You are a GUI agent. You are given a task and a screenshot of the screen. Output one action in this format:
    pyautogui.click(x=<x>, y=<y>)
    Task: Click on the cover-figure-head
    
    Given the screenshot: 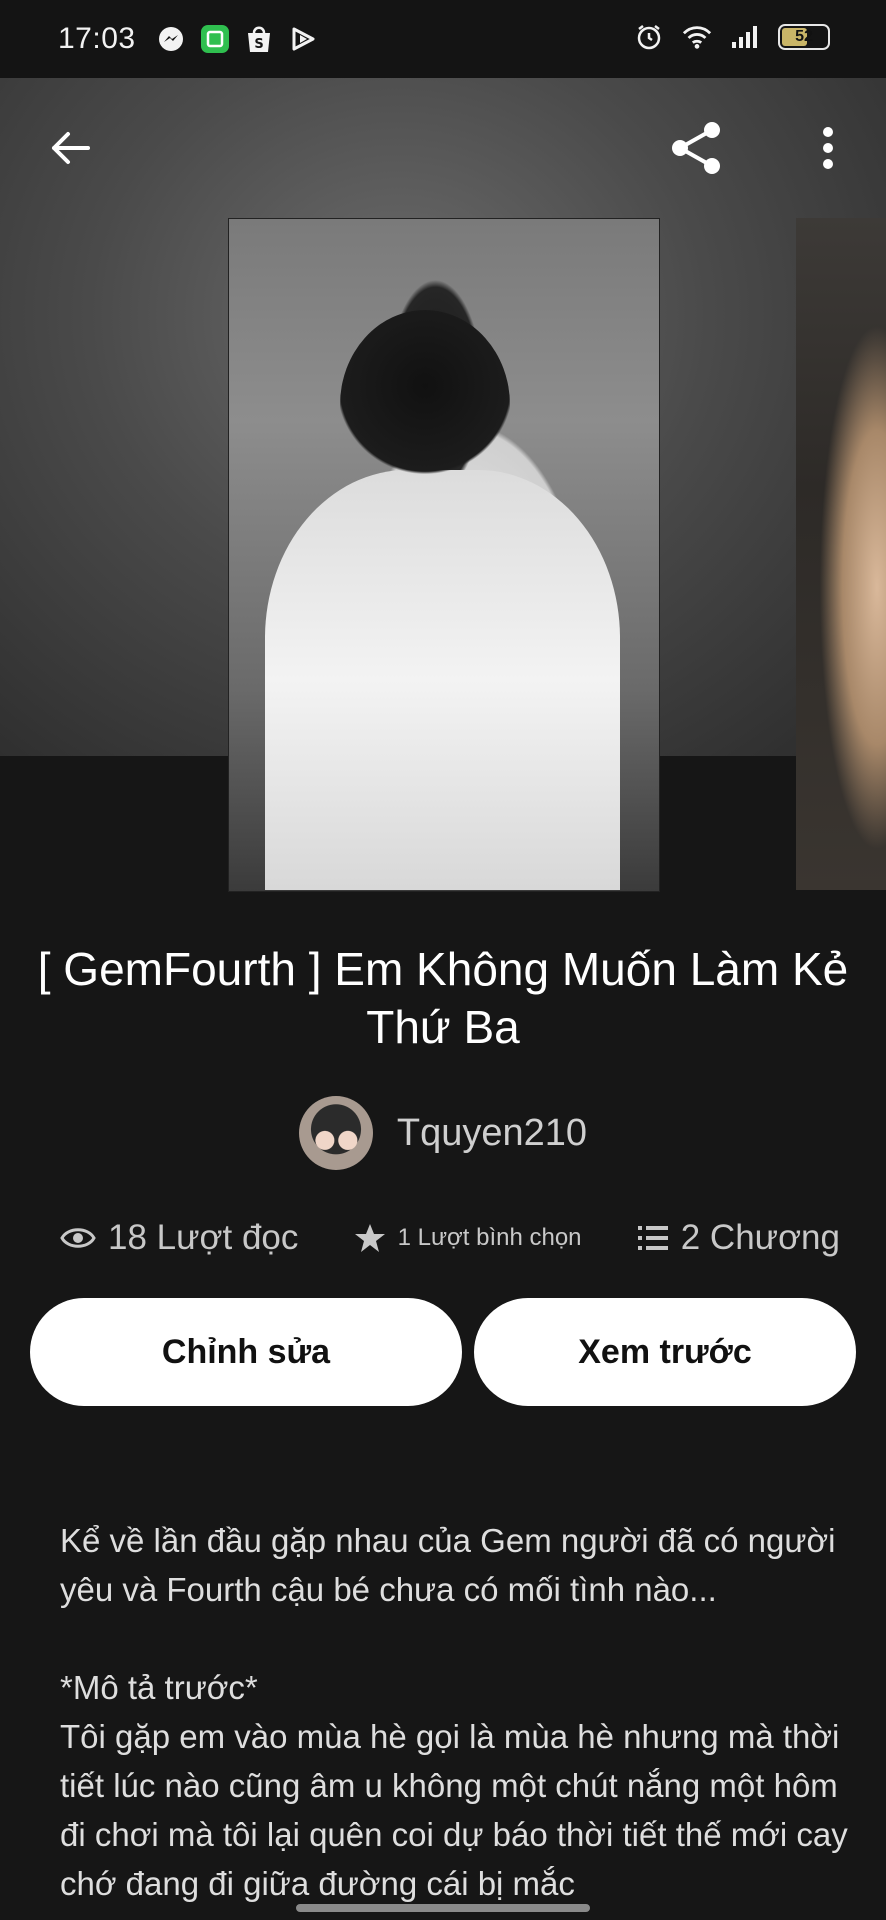 What is the action you would take?
    pyautogui.click(x=425, y=405)
    